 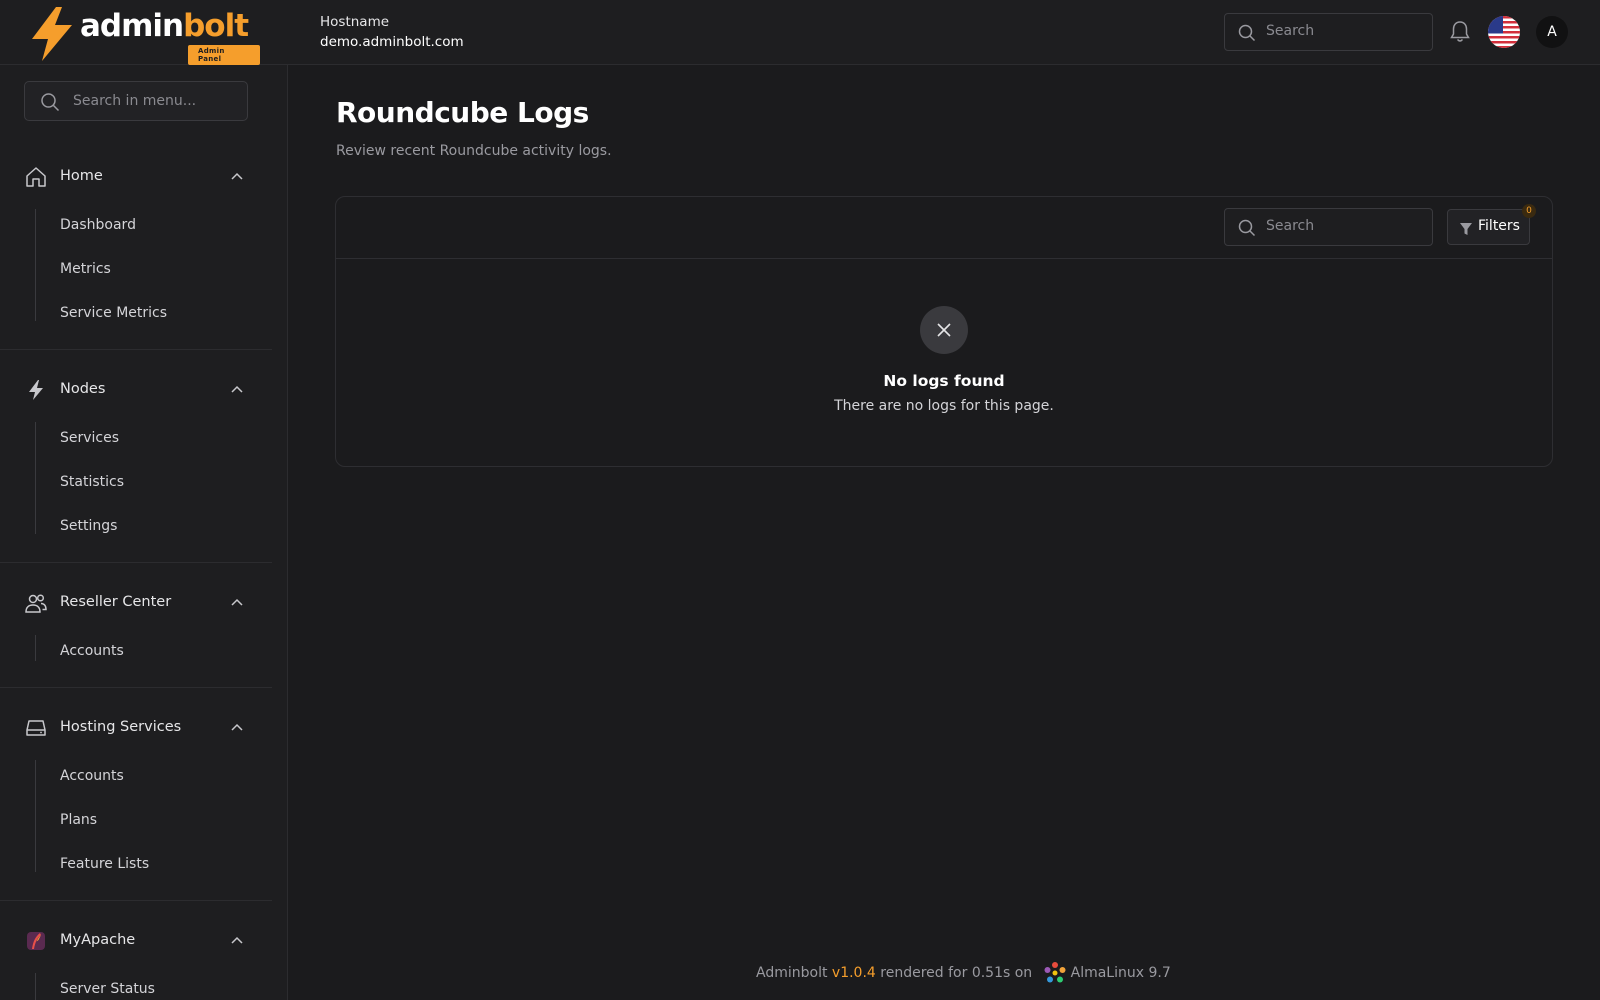 I want to click on logo-text-main: admin, so click(x=132, y=26).